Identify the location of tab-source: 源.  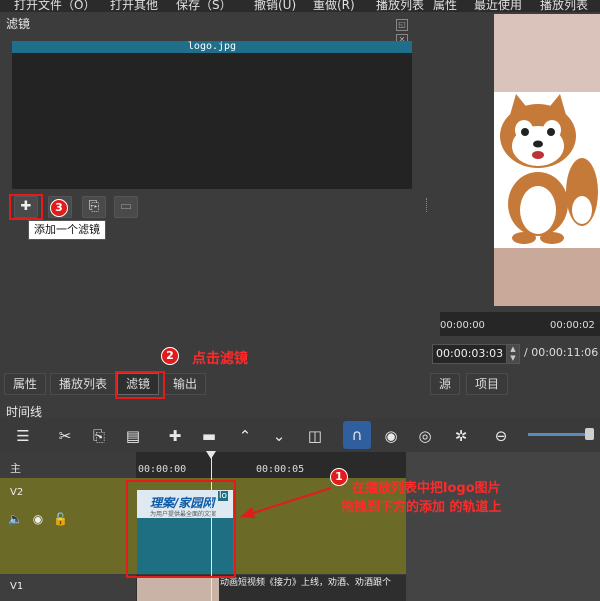
(445, 384).